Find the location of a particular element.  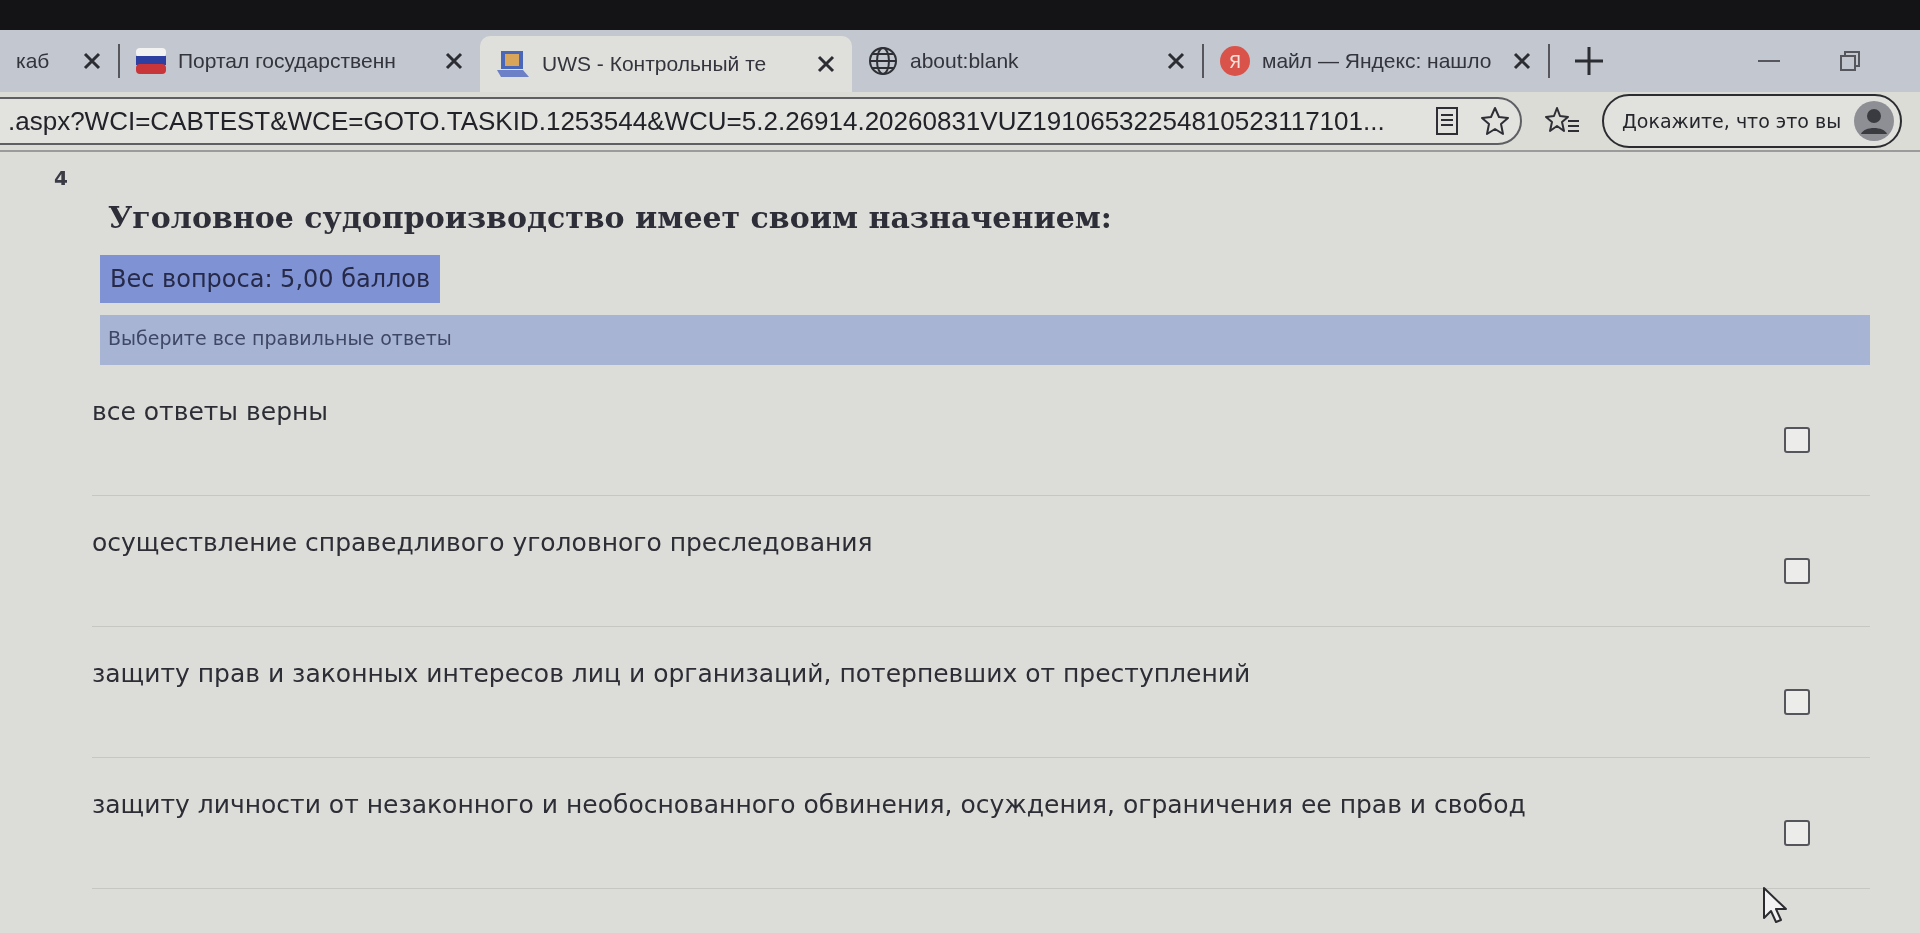

minimize-icon is located at coordinates (1769, 61).